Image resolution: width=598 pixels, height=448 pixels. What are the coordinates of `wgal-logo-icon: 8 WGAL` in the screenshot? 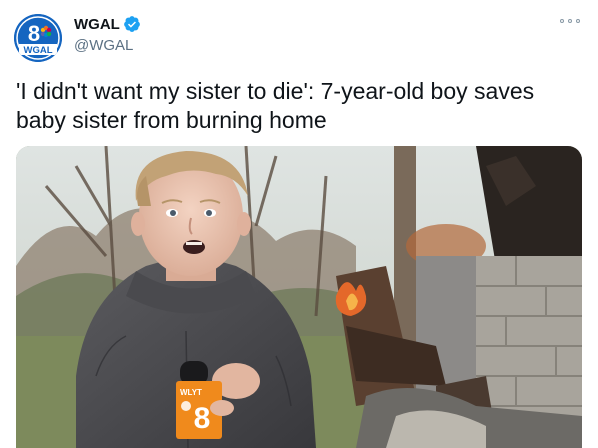 It's located at (38, 38).